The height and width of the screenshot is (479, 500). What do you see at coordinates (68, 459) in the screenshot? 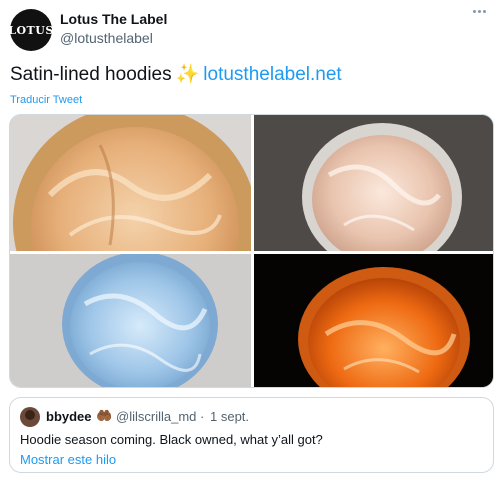
I see `show-thread-link: Mostrar este hilo` at bounding box center [68, 459].